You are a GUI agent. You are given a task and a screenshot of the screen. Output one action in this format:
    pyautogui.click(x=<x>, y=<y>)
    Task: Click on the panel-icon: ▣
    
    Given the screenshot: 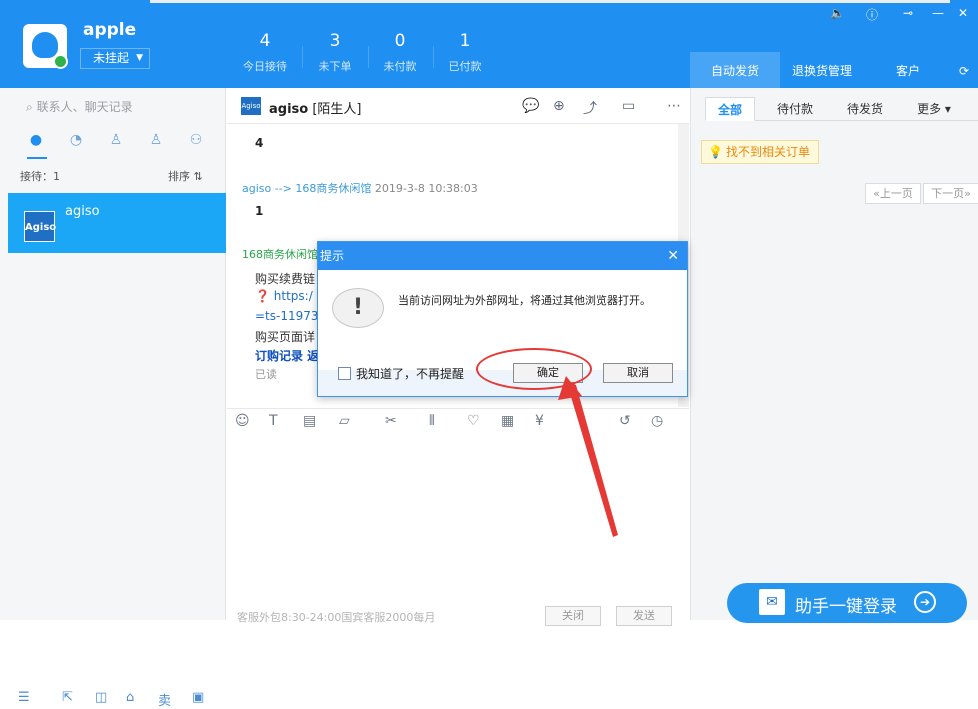 What is the action you would take?
    pyautogui.click(x=198, y=697)
    